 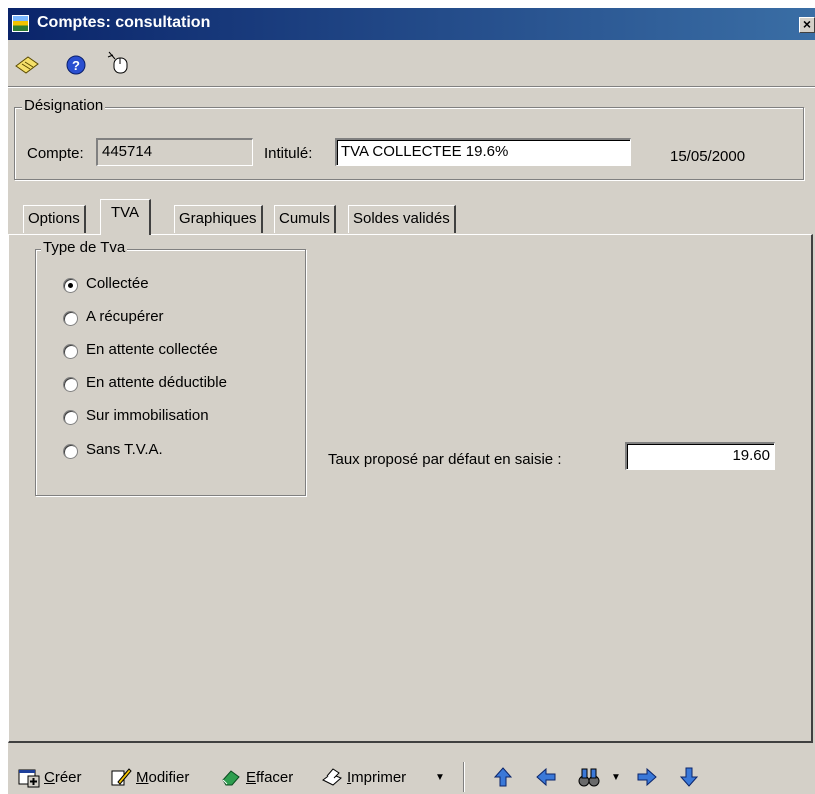 What do you see at coordinates (616, 777) in the screenshot?
I see `search-dropdown-arrow: ▼` at bounding box center [616, 777].